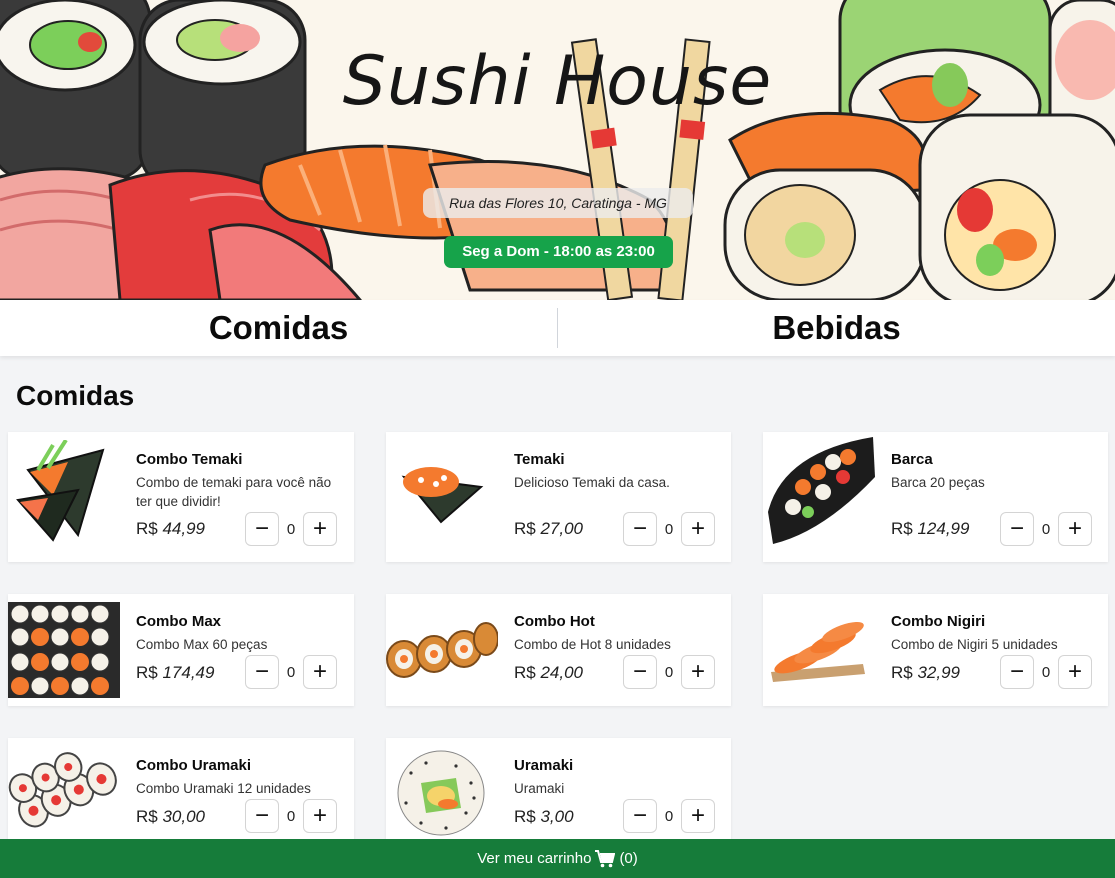 The width and height of the screenshot is (1115, 878). I want to click on product-price: R$ 174,49, so click(175, 673).